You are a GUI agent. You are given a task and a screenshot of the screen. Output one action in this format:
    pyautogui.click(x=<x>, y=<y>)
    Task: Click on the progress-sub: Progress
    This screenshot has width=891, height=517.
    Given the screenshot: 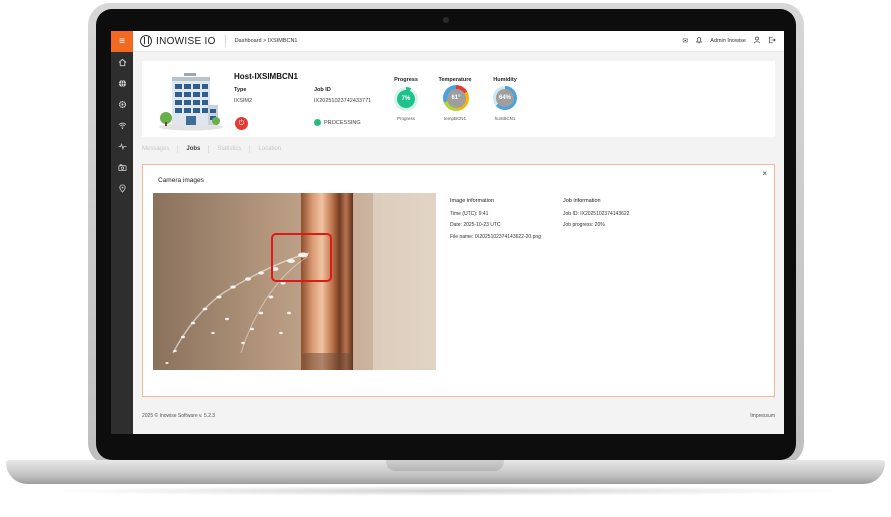 What is the action you would take?
    pyautogui.click(x=405, y=118)
    